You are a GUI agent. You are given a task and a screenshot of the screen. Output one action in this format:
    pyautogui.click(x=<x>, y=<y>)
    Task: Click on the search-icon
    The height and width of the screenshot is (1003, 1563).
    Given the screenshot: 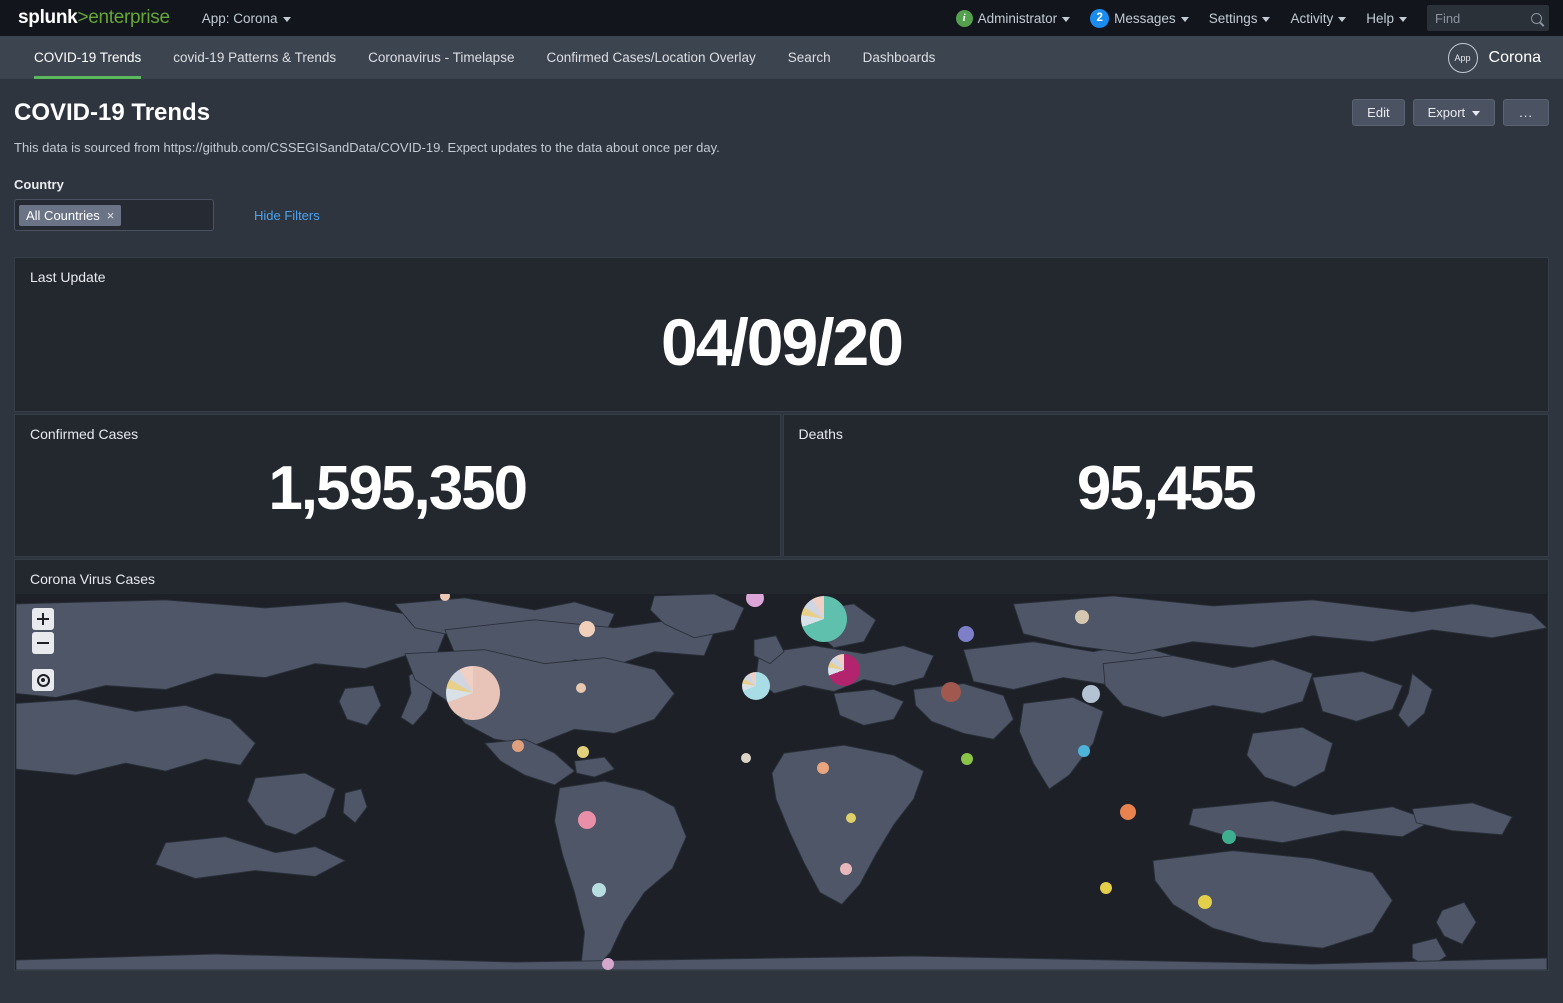 What is the action you would take?
    pyautogui.click(x=1536, y=18)
    